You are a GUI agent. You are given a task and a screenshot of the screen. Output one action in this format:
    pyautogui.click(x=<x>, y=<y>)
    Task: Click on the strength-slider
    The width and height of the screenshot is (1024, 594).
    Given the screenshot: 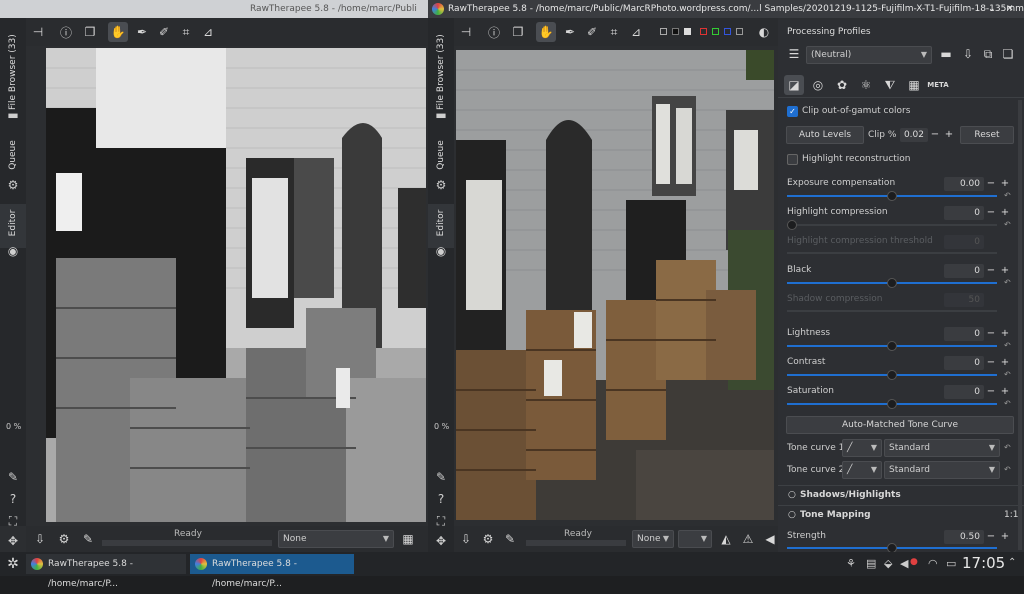 What is the action you would take?
    pyautogui.click(x=892, y=548)
    